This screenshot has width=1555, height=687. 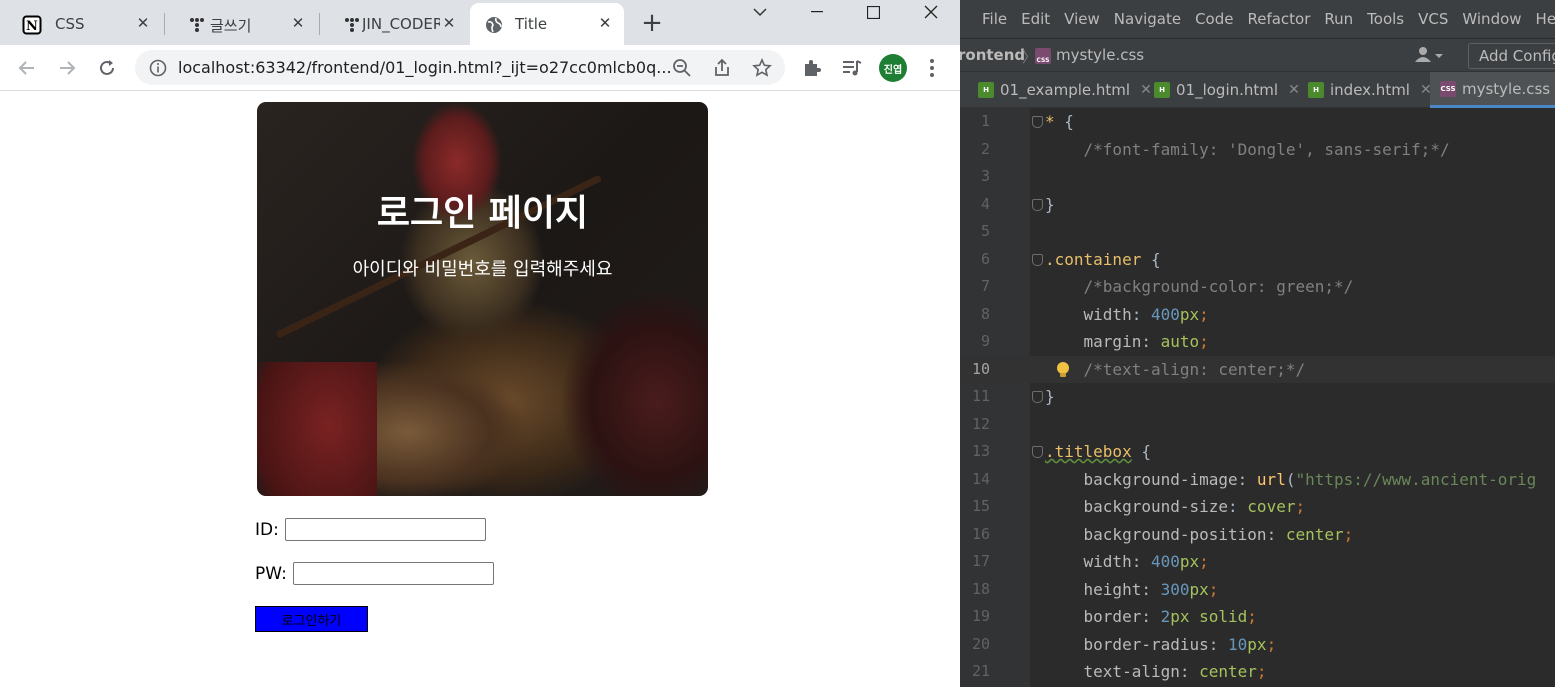 What do you see at coordinates (67, 68) in the screenshot?
I see `forward-arrow-icon` at bounding box center [67, 68].